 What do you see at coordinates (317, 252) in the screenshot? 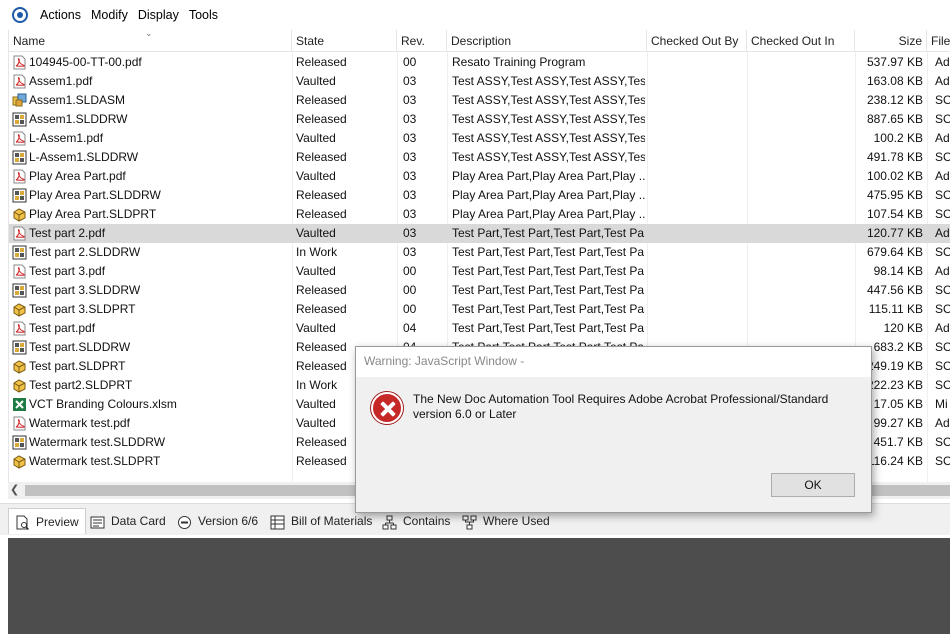
I see `cell-state: In Work` at bounding box center [317, 252].